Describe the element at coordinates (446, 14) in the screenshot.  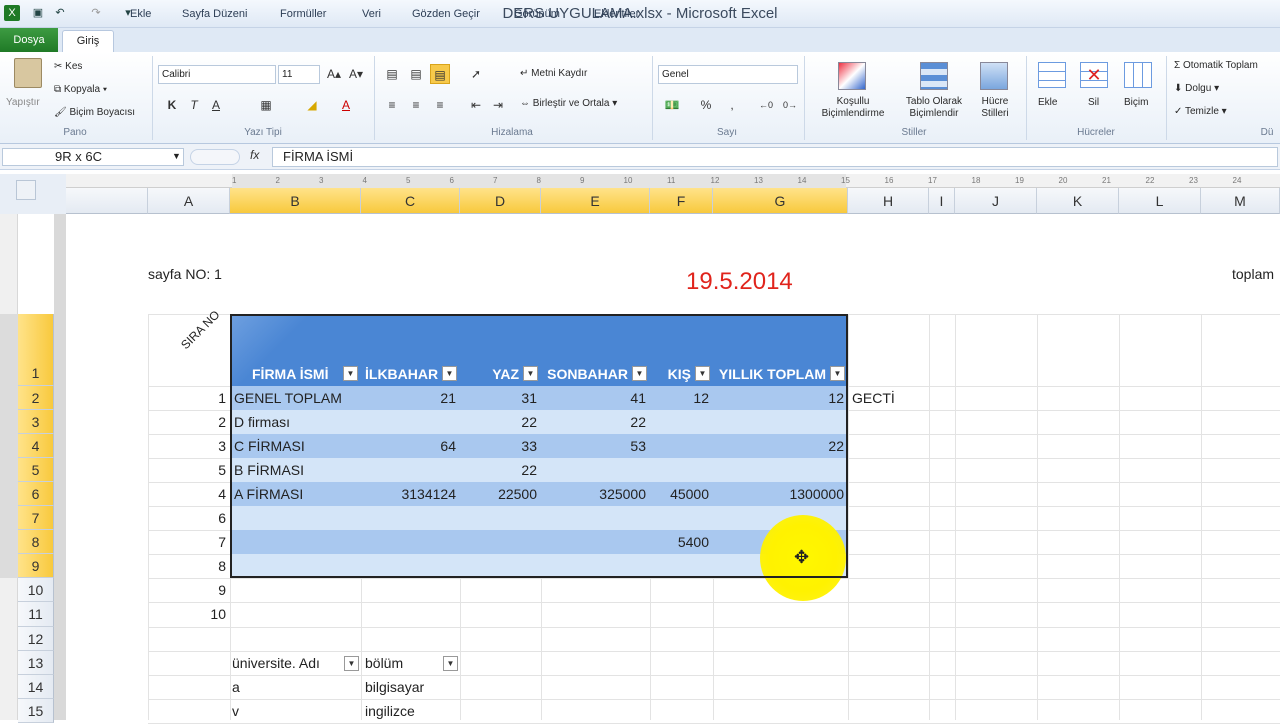
I see `tab-review: Gözden Geçir` at that location.